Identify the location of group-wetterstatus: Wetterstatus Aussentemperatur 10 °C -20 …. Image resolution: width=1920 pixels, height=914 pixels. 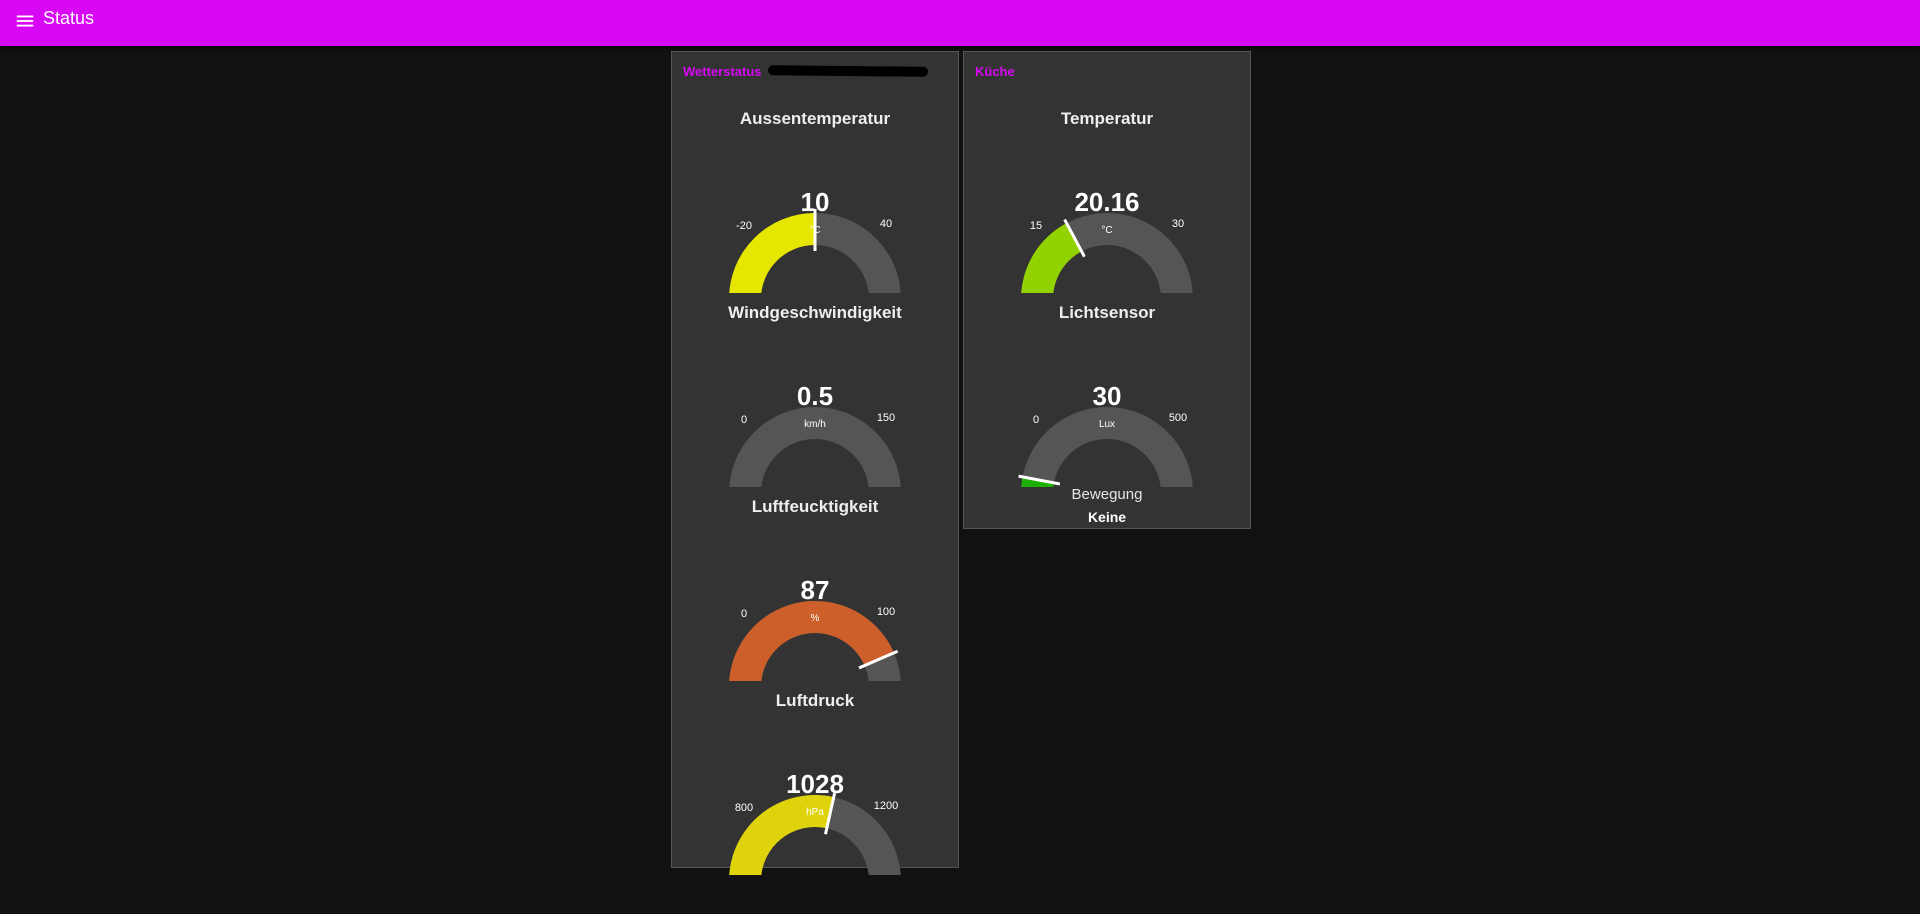
(815, 463).